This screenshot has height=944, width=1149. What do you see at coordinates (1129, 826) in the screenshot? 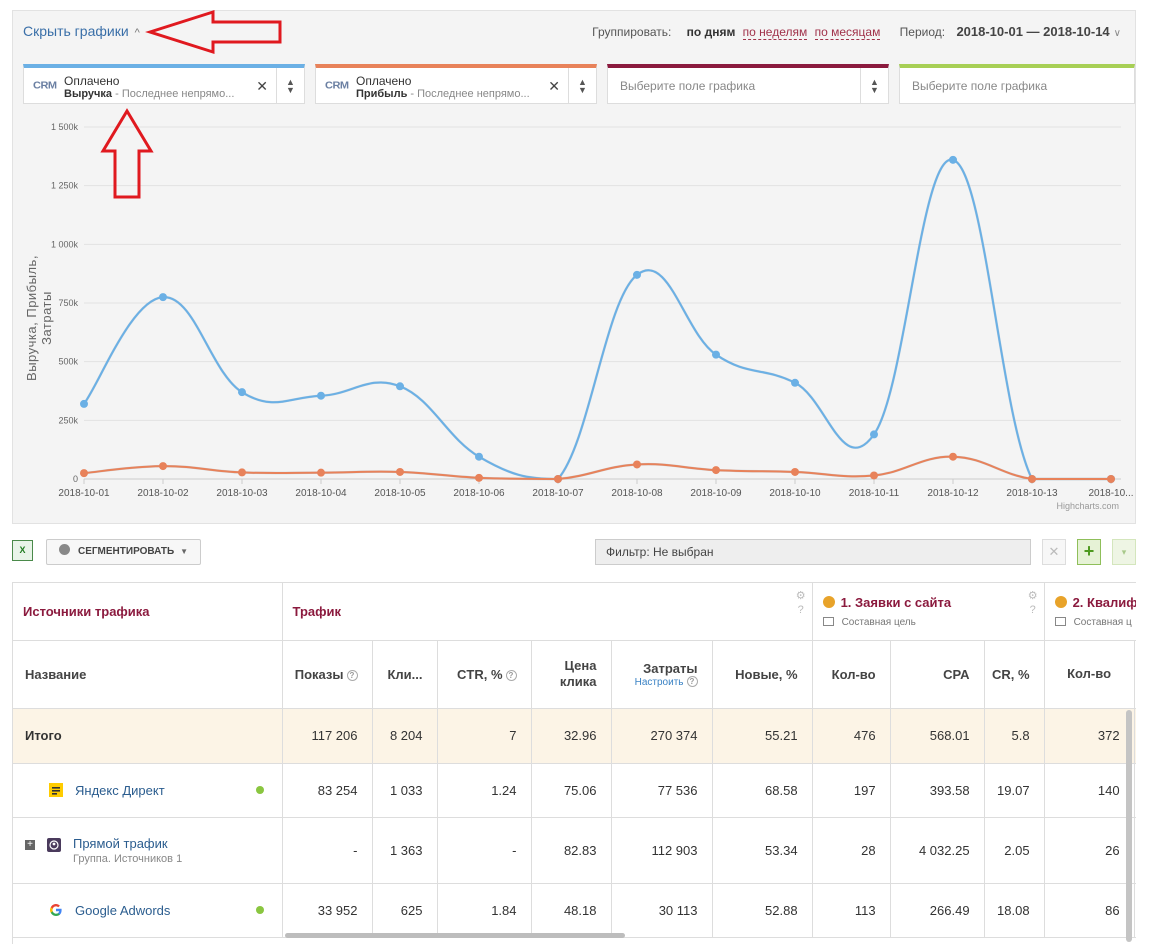
I see `vertical-scrollbar` at bounding box center [1129, 826].